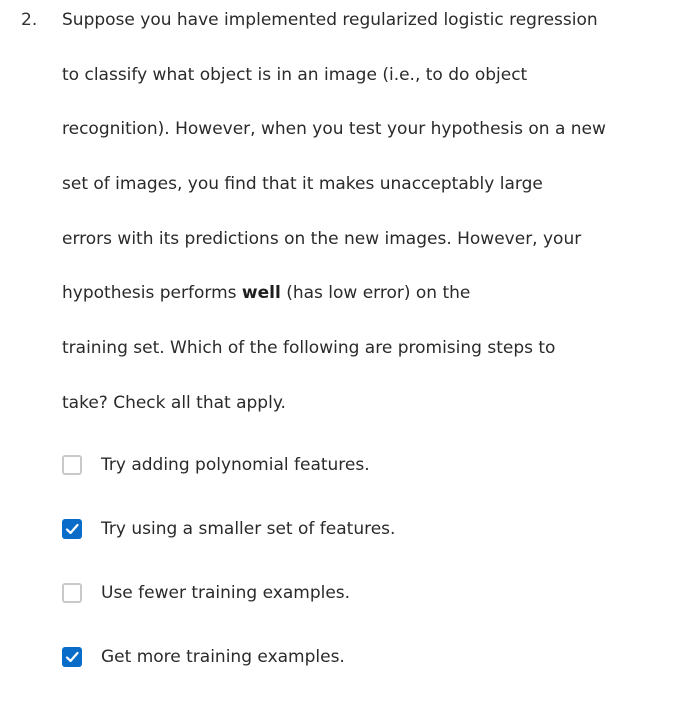  I want to click on question-number: 2., so click(29, 20).